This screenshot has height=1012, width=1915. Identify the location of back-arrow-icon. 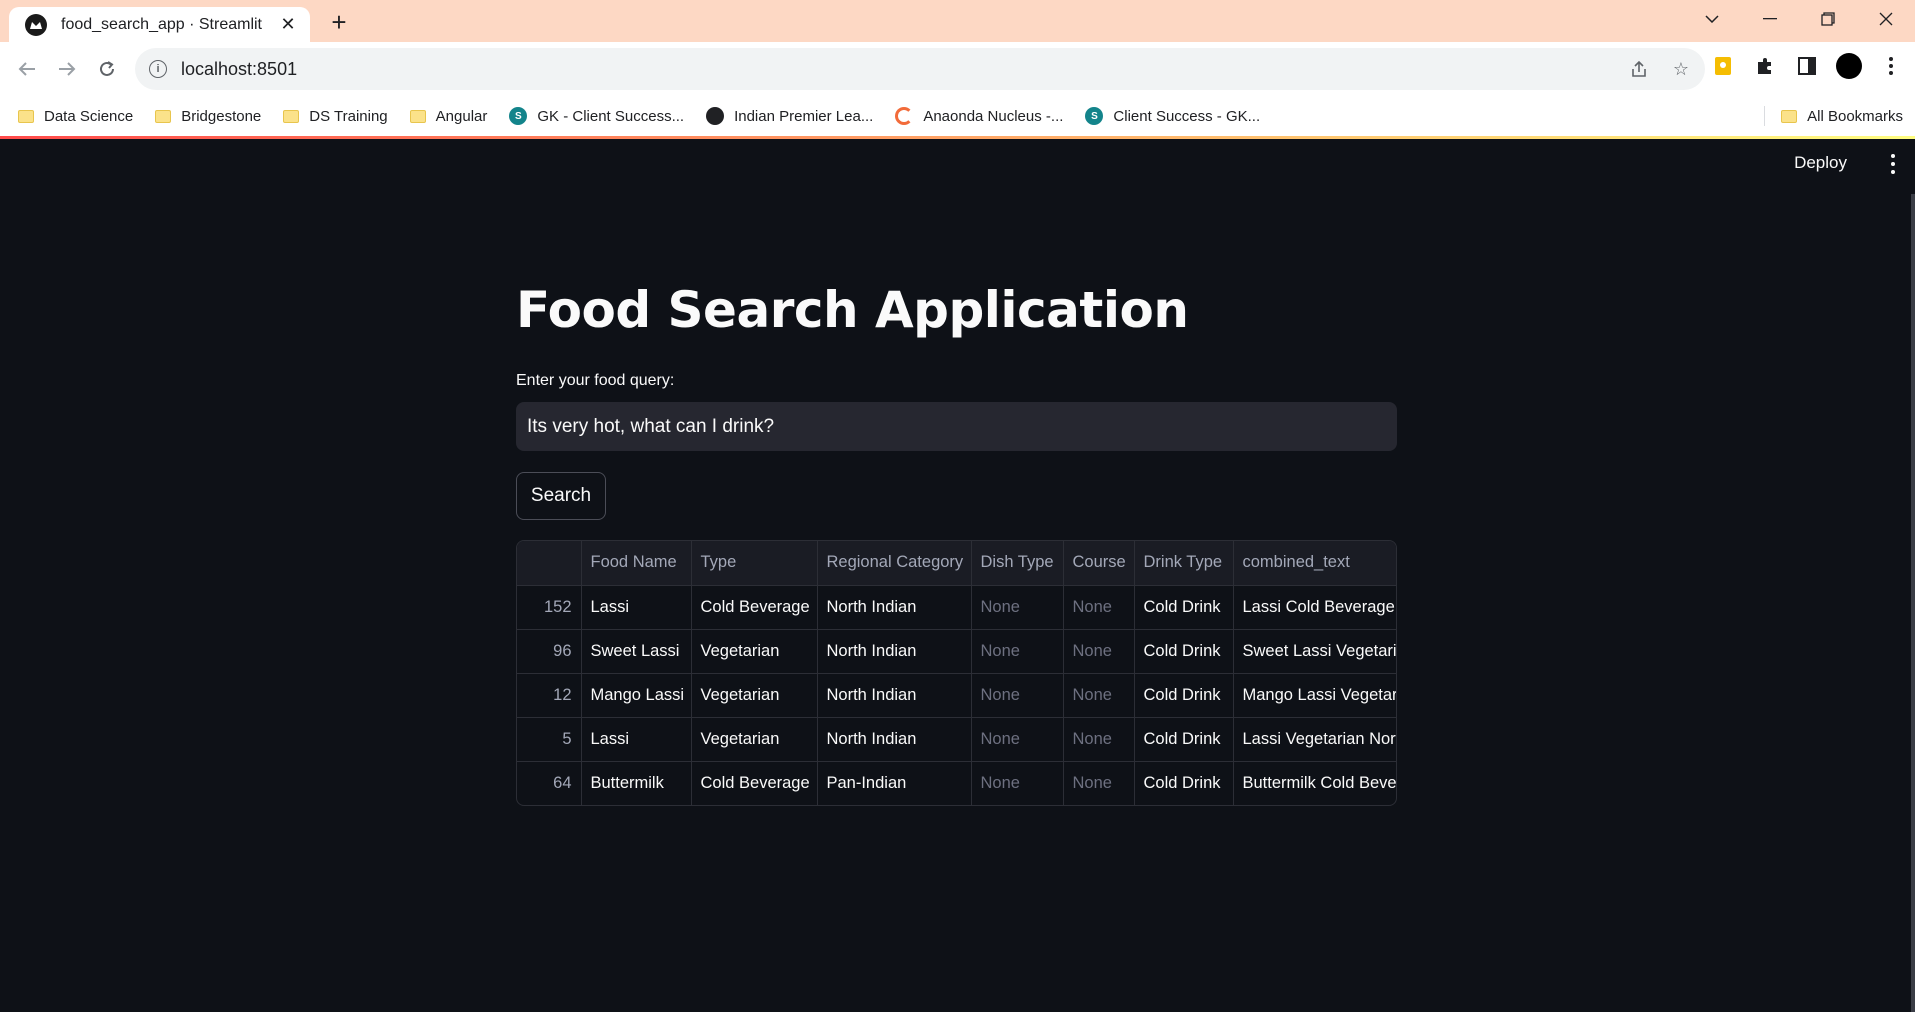
(27, 69).